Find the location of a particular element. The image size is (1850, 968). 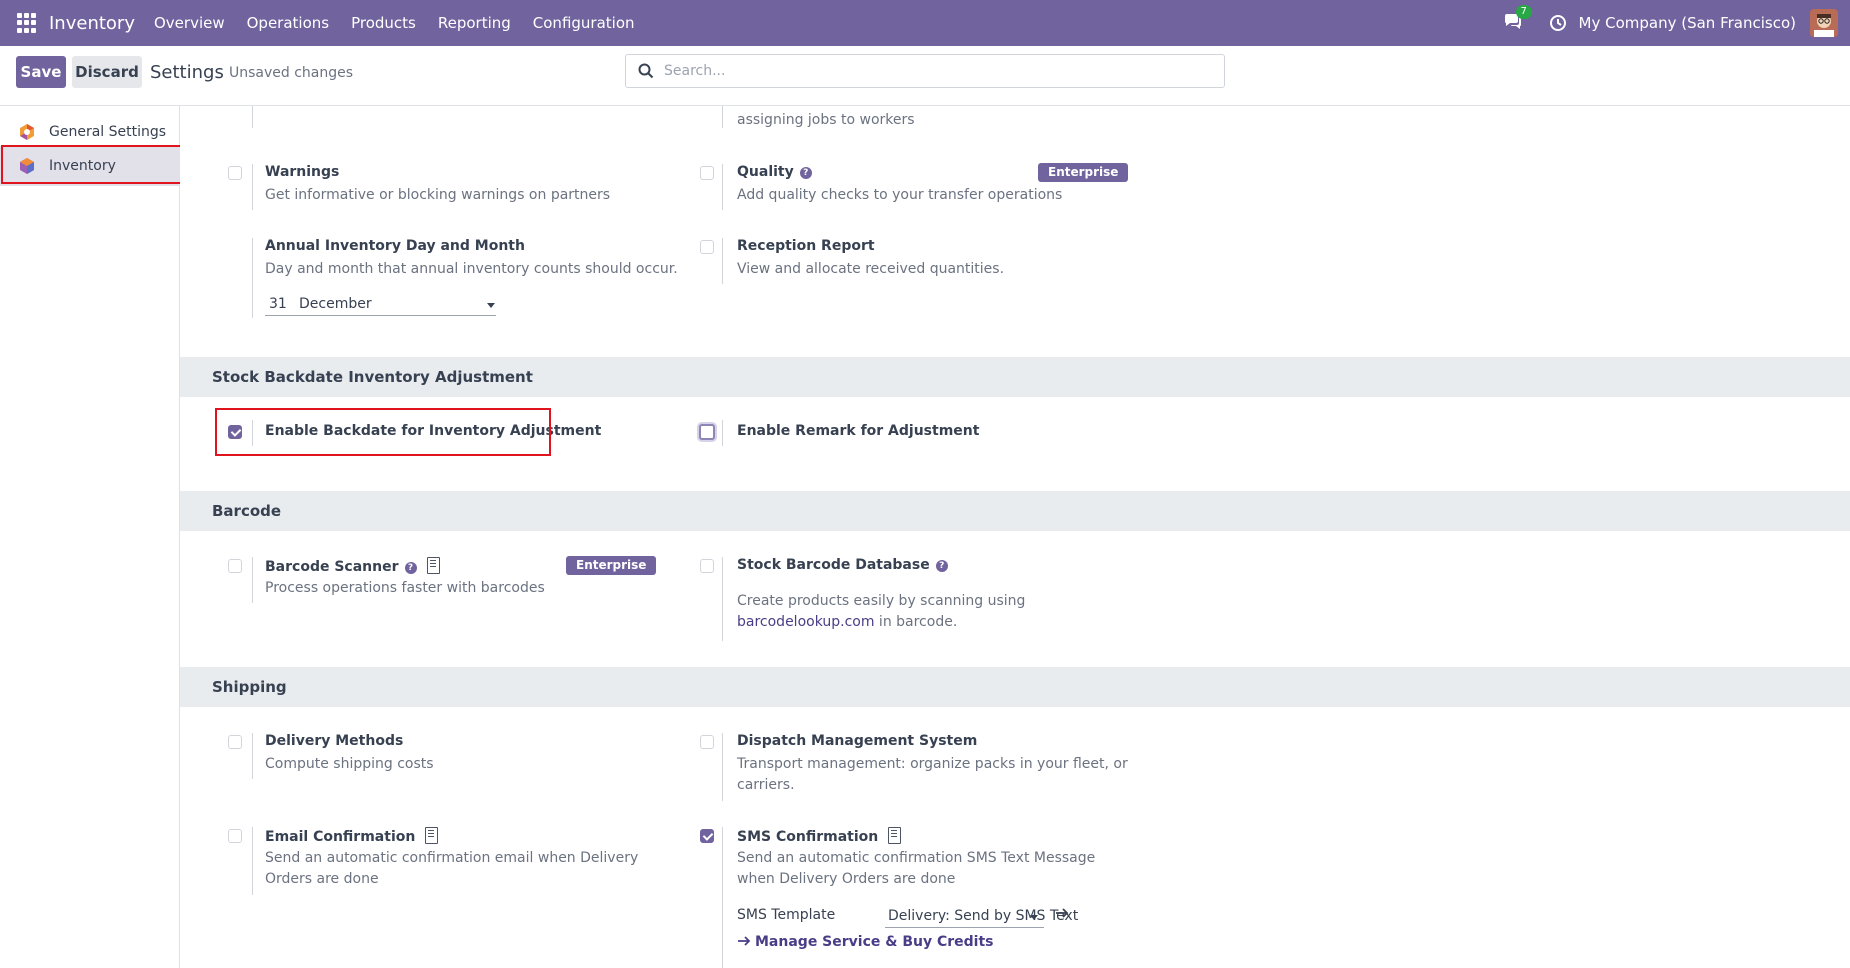

delivery-methods-desc: Compute shipping costs is located at coordinates (349, 764).